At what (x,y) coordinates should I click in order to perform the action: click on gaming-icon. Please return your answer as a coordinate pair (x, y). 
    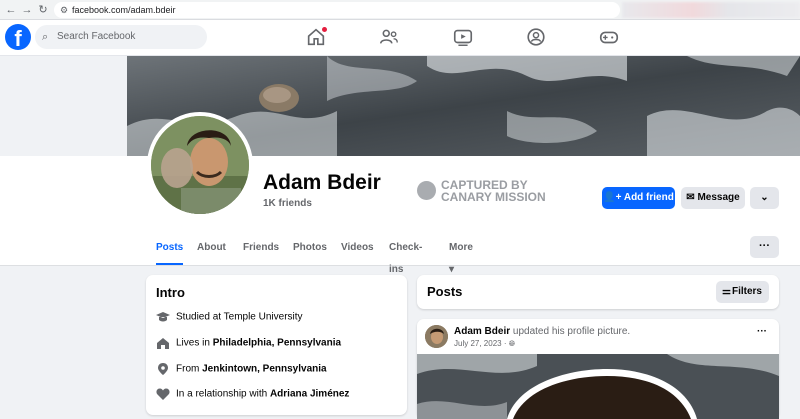
    Looking at the image, I should click on (609, 37).